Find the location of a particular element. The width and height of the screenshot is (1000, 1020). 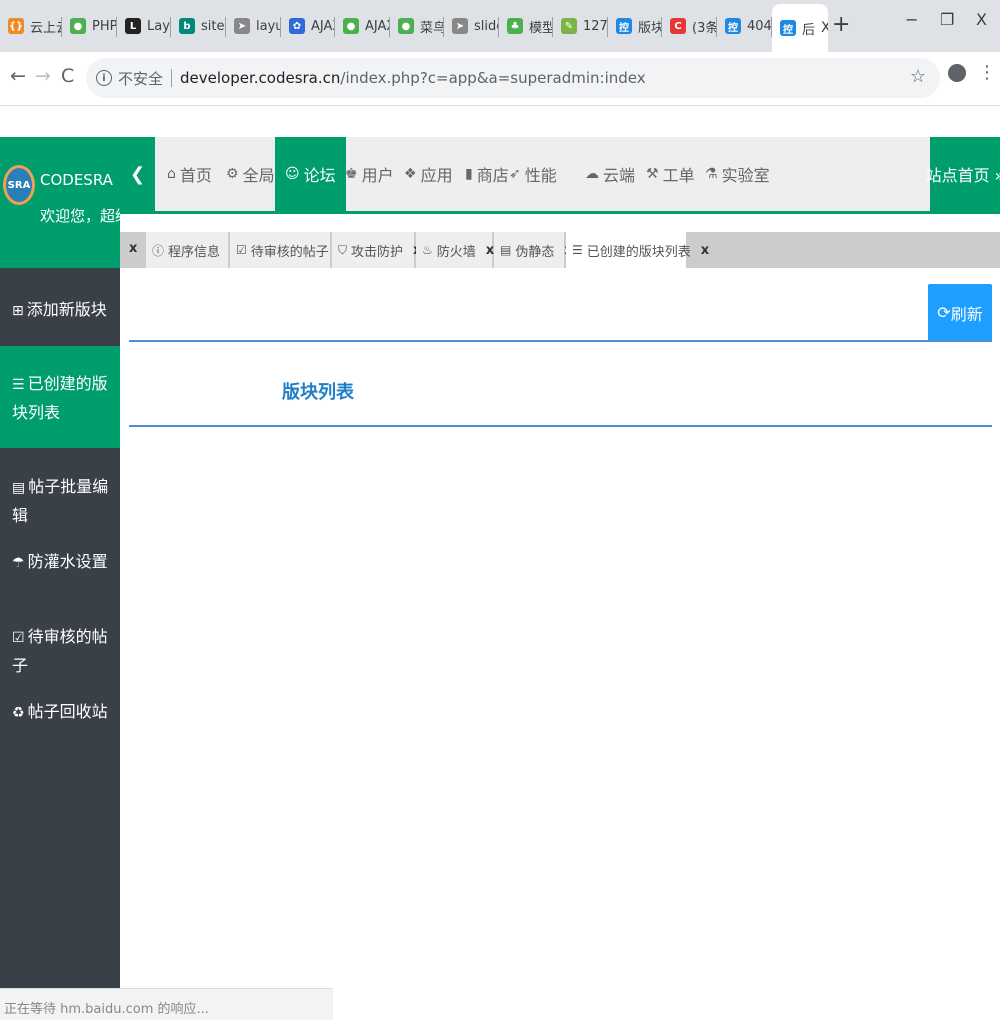

page-tab-label: 待审核的帖子 is located at coordinates (289, 252).